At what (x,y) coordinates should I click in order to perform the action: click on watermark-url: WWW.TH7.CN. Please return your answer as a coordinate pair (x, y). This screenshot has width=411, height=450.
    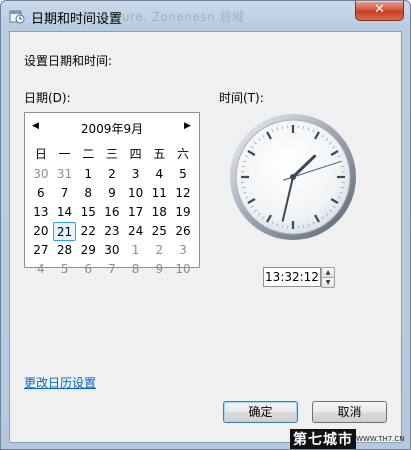
    Looking at the image, I should click on (380, 439).